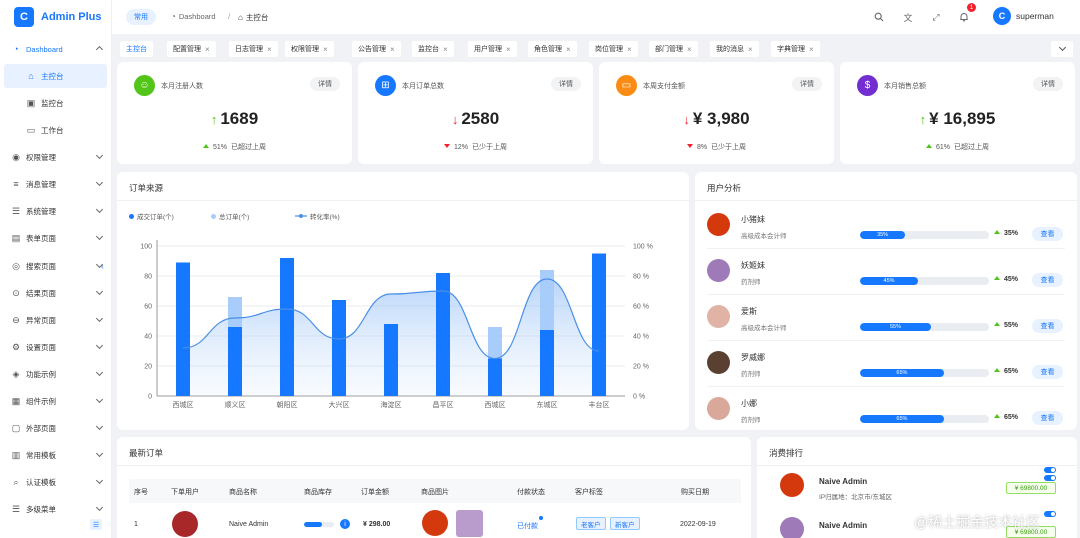 Image resolution: width=1080 pixels, height=538 pixels. I want to click on customer-tag: 老客户, so click(591, 523).